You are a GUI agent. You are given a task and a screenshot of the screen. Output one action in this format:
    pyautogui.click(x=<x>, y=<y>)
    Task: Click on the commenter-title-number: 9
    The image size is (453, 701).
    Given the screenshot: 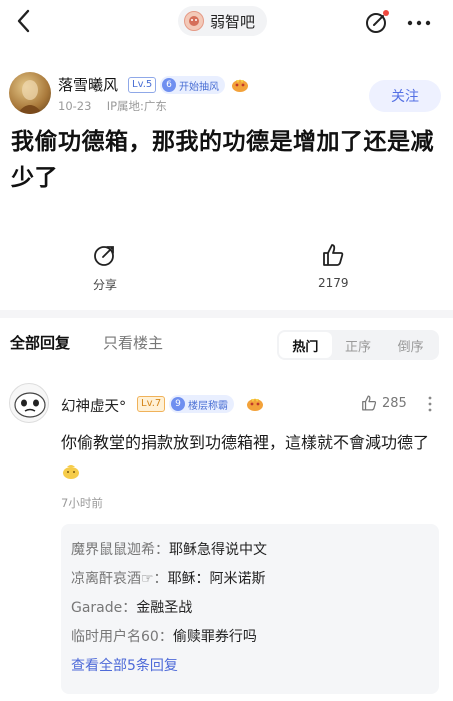 What is the action you would take?
    pyautogui.click(x=178, y=404)
    